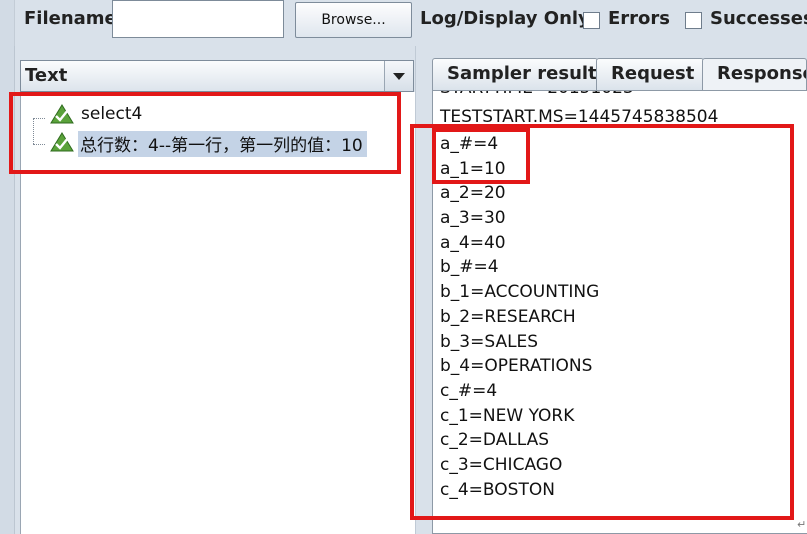 This screenshot has width=807, height=534. What do you see at coordinates (217, 76) in the screenshot?
I see `renderer-dropdown: Text` at bounding box center [217, 76].